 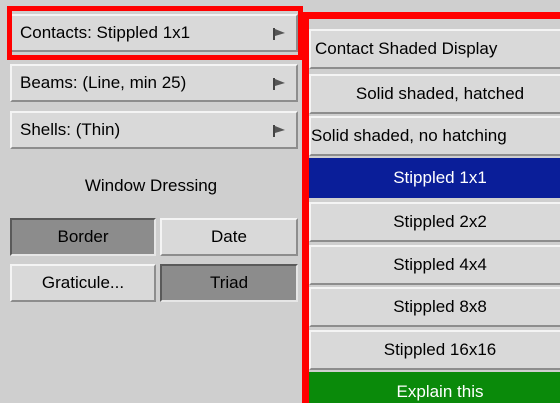 What do you see at coordinates (434, 265) in the screenshot?
I see `menu-option-stippled-4x4: Stippled 4x4` at bounding box center [434, 265].